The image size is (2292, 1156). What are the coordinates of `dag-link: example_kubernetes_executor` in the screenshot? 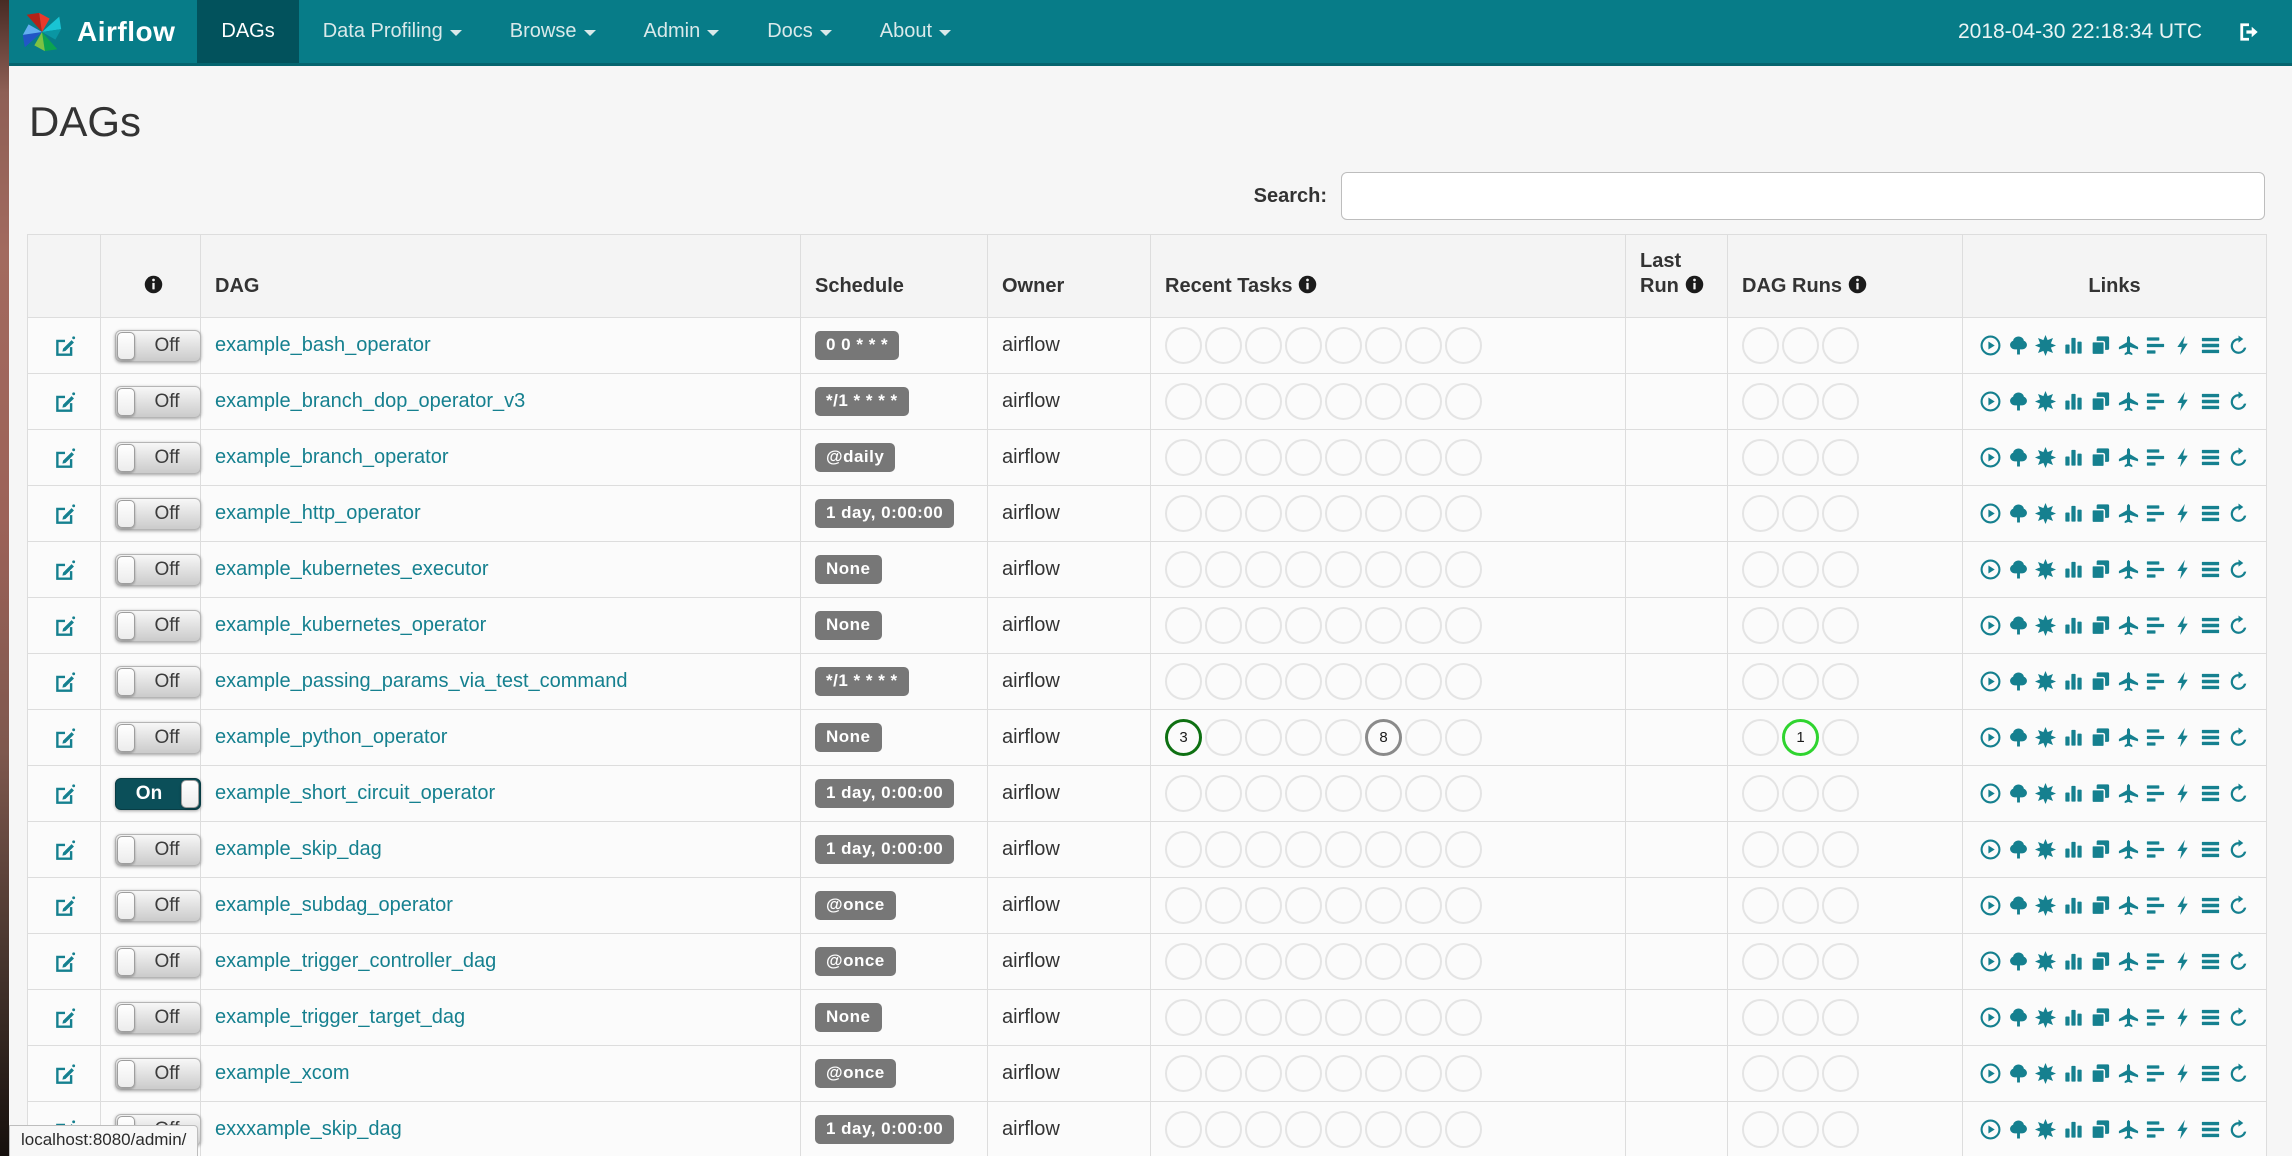 It's located at (352, 569).